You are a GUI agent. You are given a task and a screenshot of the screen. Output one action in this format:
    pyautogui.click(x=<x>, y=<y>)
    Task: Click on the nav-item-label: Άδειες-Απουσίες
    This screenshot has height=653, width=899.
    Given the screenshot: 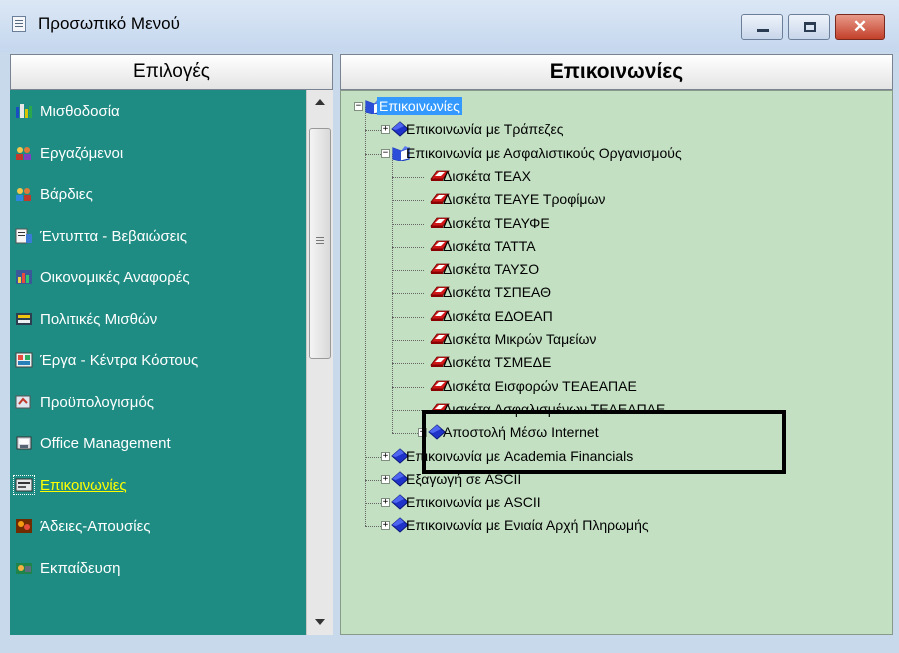 What is the action you would take?
    pyautogui.click(x=95, y=526)
    